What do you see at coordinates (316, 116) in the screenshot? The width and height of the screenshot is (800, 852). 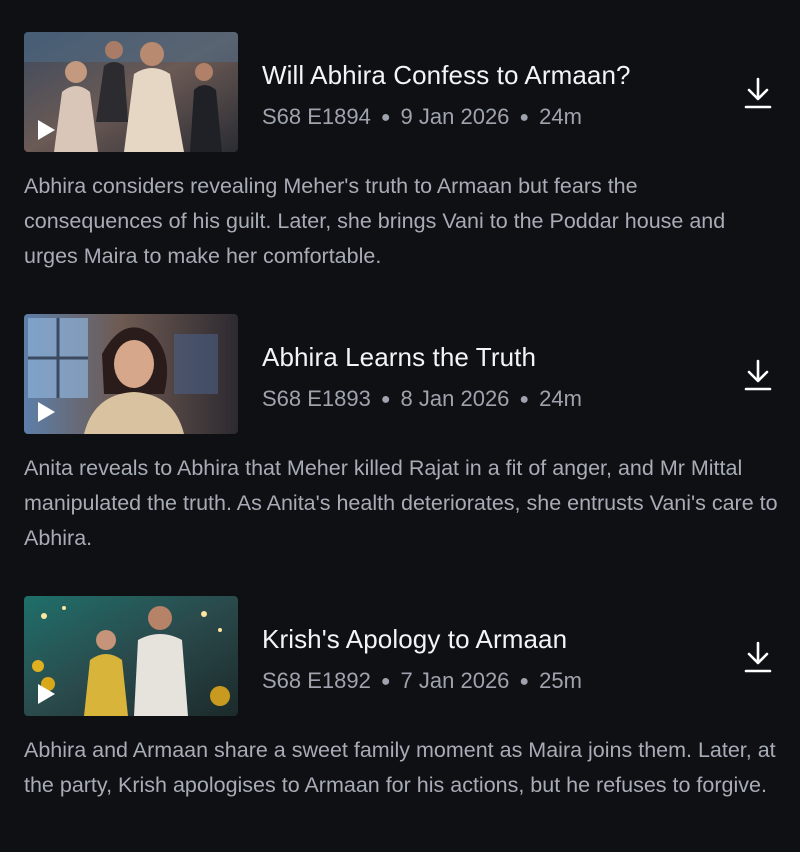 I see `season-episode: S68 E1894` at bounding box center [316, 116].